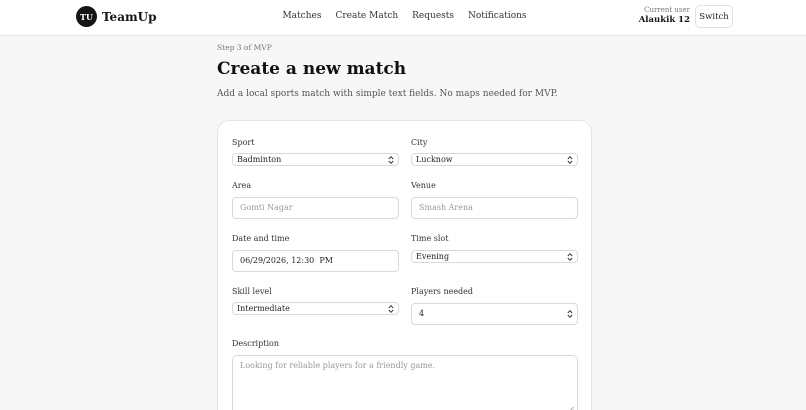 The height and width of the screenshot is (410, 806). What do you see at coordinates (714, 16) in the screenshot?
I see `switch-user-button: Switch` at bounding box center [714, 16].